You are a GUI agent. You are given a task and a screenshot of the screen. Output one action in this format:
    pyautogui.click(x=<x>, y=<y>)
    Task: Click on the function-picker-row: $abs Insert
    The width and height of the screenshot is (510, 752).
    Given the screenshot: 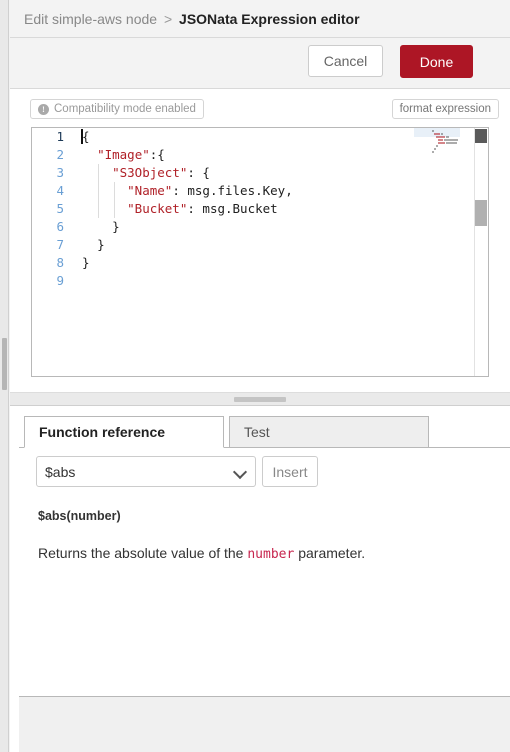 What is the action you would take?
    pyautogui.click(x=177, y=471)
    